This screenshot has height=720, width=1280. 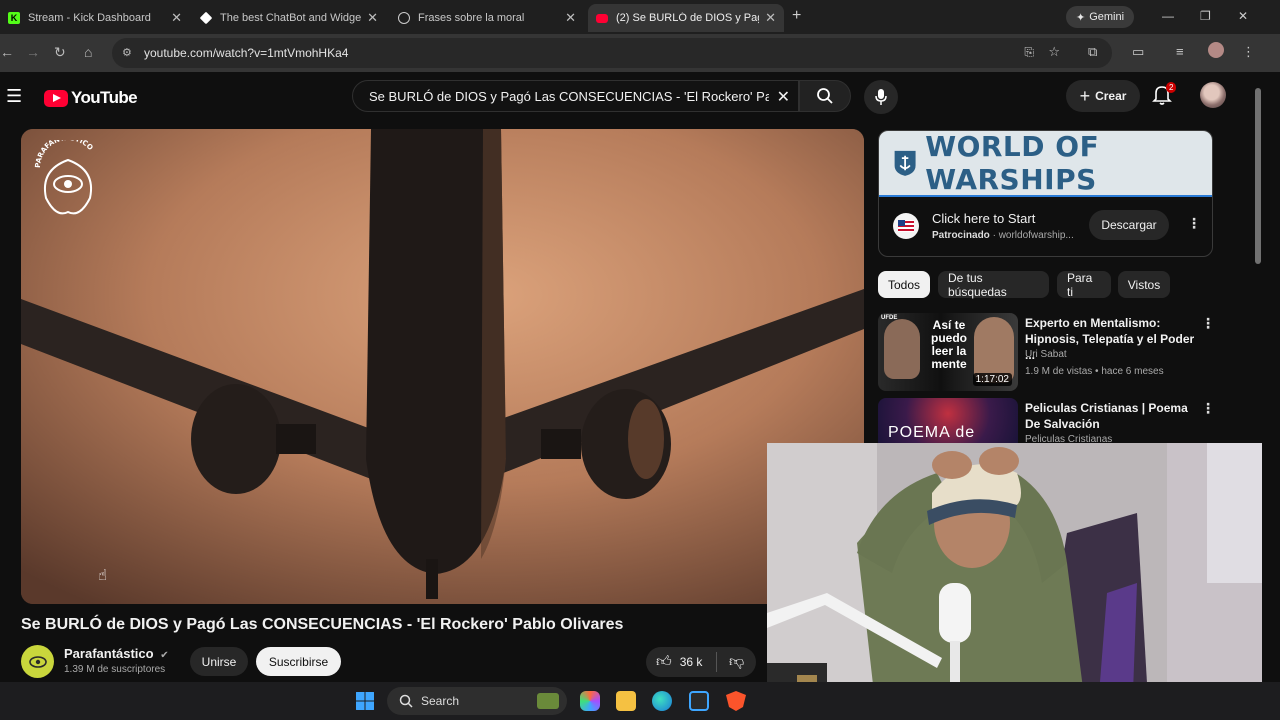 What do you see at coordinates (949, 344) in the screenshot?
I see `thumb-overlay-text: Así te puedo leer la mente` at bounding box center [949, 344].